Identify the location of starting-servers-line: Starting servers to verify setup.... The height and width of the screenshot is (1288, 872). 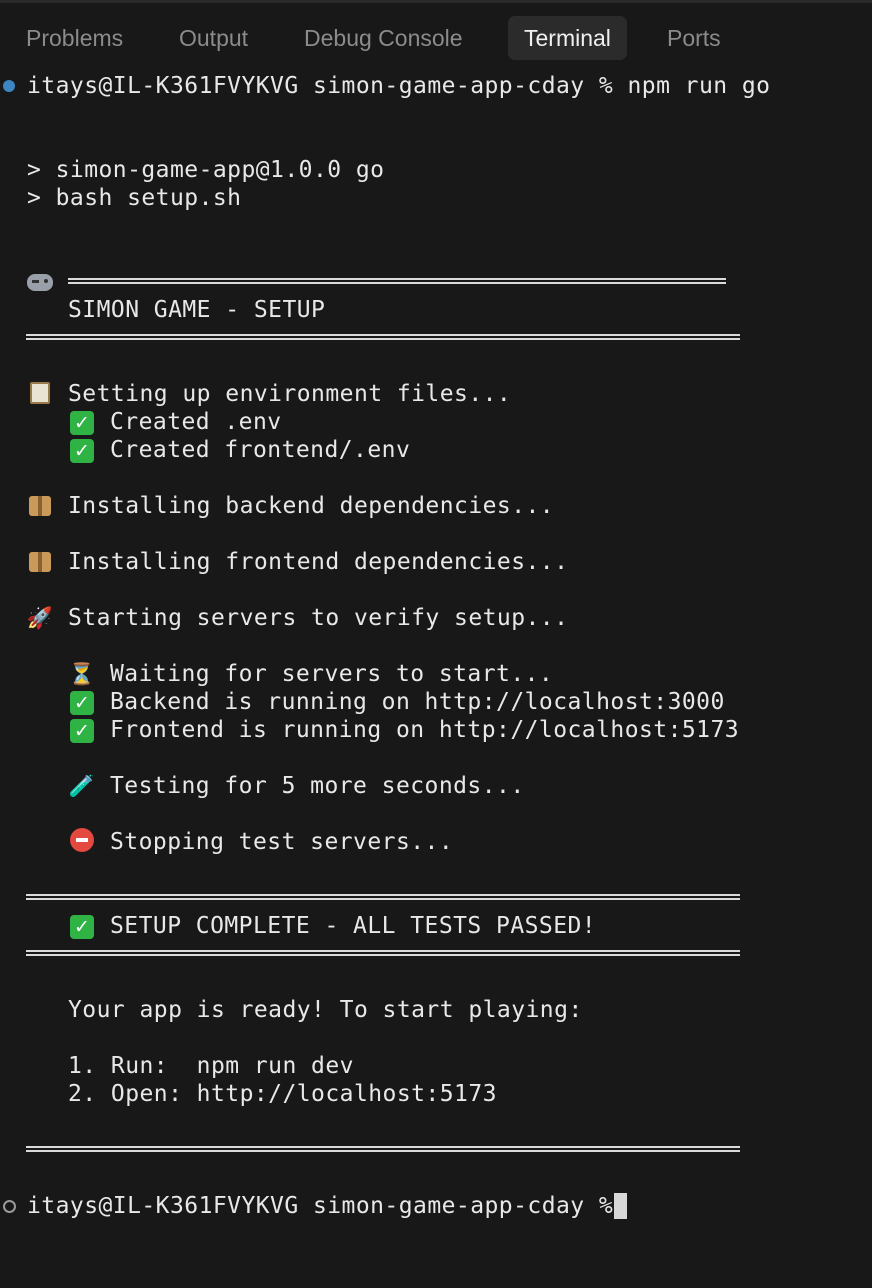
(318, 618).